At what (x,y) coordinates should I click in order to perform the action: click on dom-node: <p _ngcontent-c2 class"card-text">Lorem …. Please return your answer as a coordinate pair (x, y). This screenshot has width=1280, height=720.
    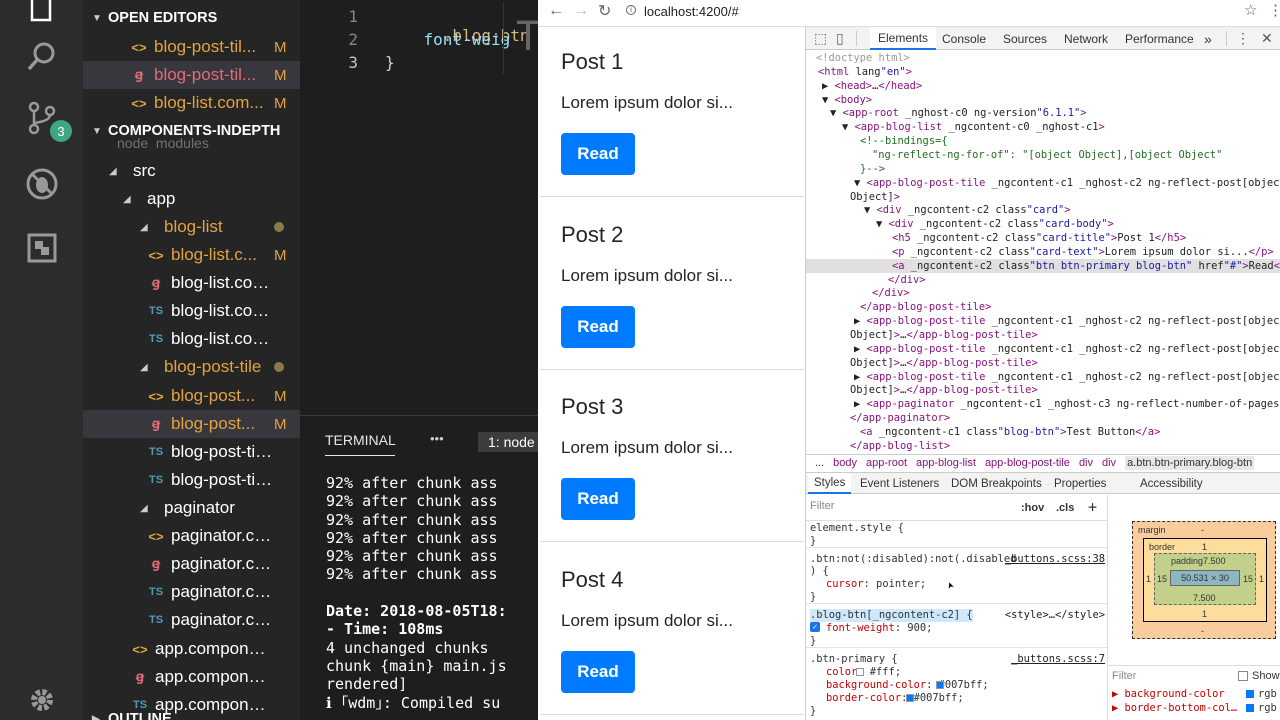
    Looking at the image, I should click on (1083, 252).